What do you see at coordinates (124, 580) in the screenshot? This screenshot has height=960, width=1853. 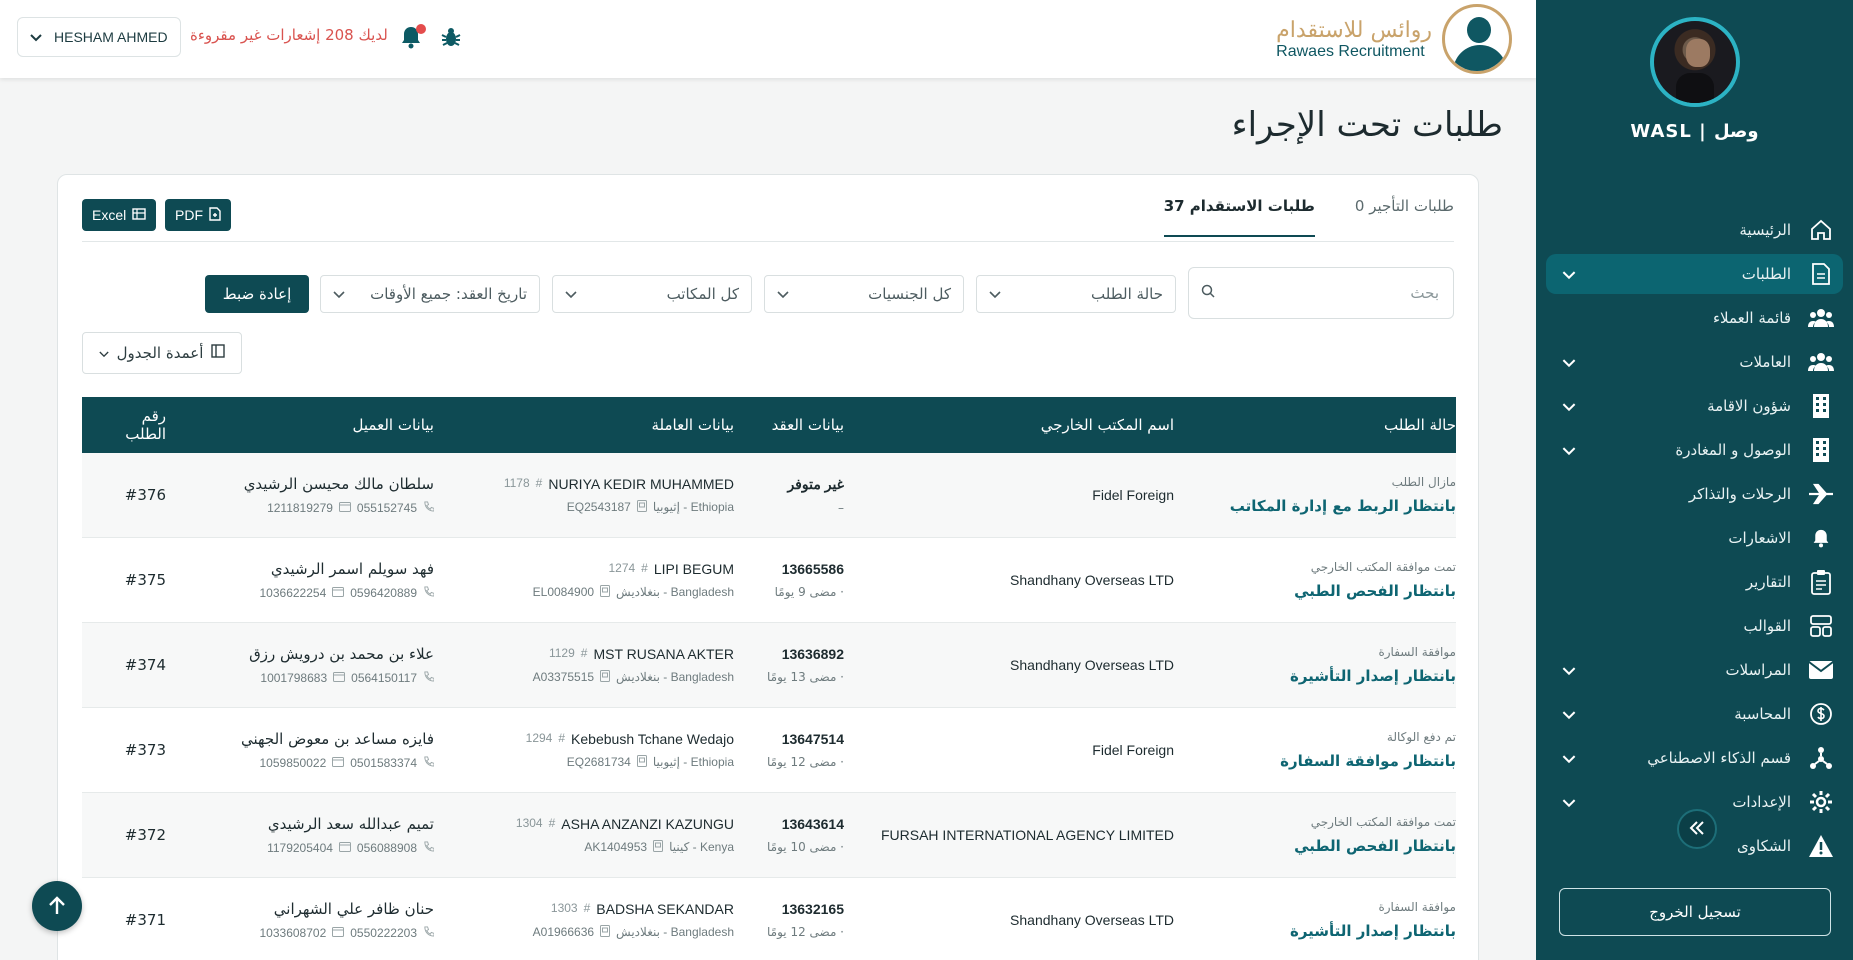 I see `request-number: #375` at bounding box center [124, 580].